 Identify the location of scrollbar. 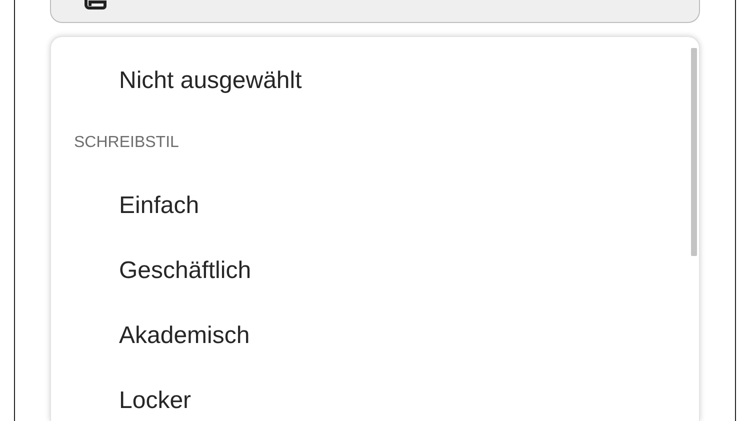
(694, 152).